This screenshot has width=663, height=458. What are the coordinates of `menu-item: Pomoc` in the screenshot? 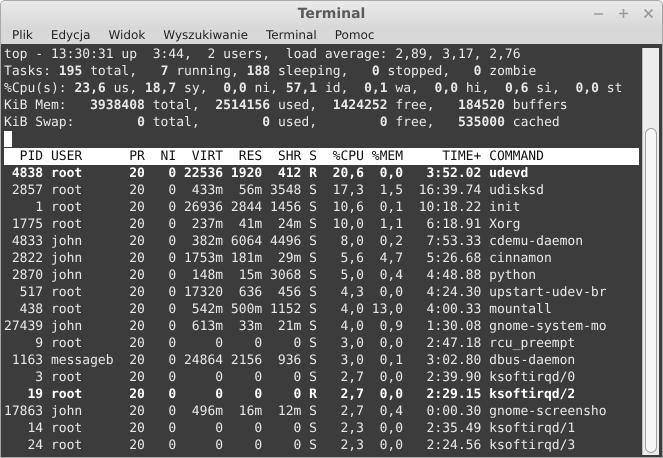 It's located at (355, 35).